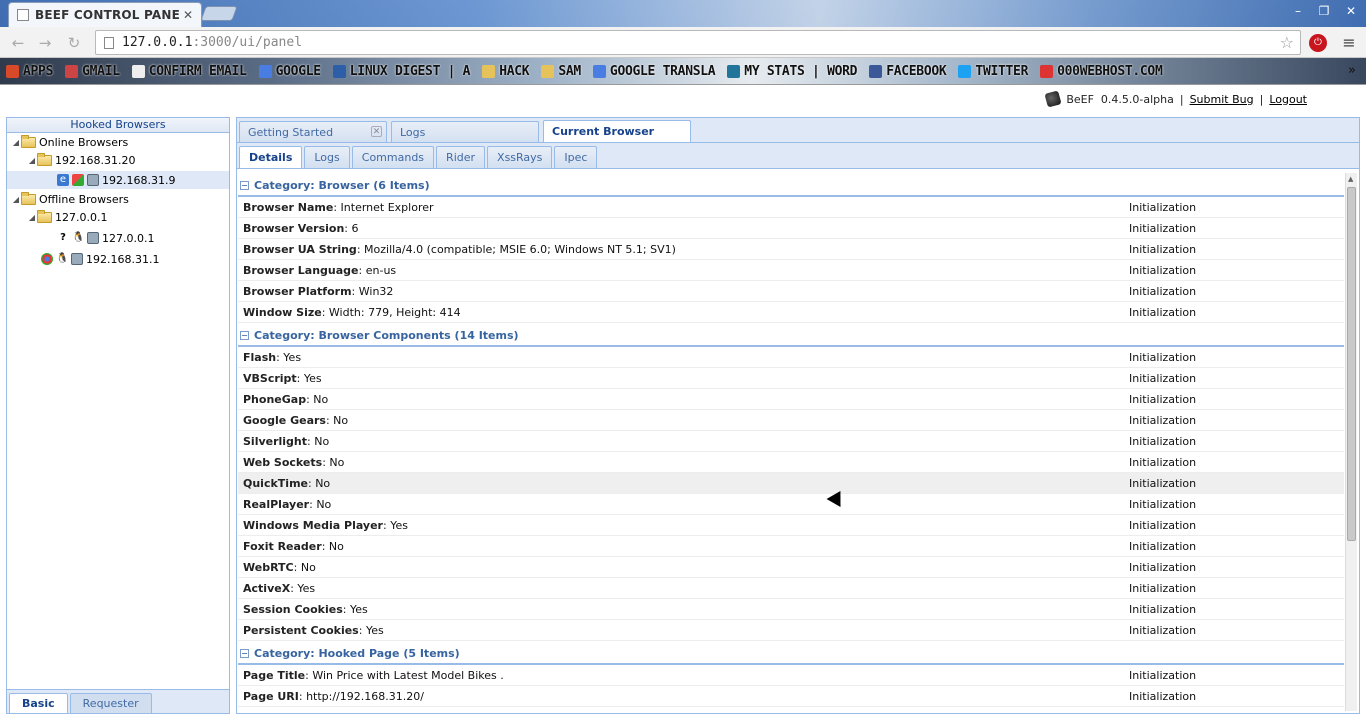 The image size is (1366, 720). What do you see at coordinates (276, 504) in the screenshot?
I see `row-key: RealPlayer` at bounding box center [276, 504].